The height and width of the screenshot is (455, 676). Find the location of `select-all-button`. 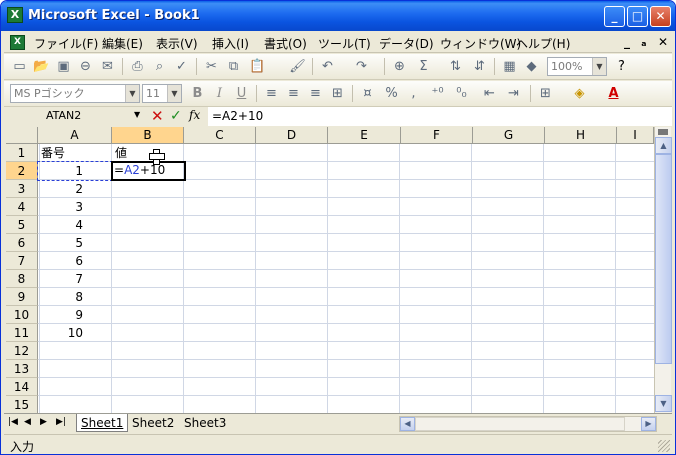

select-all-button is located at coordinates (22, 135).